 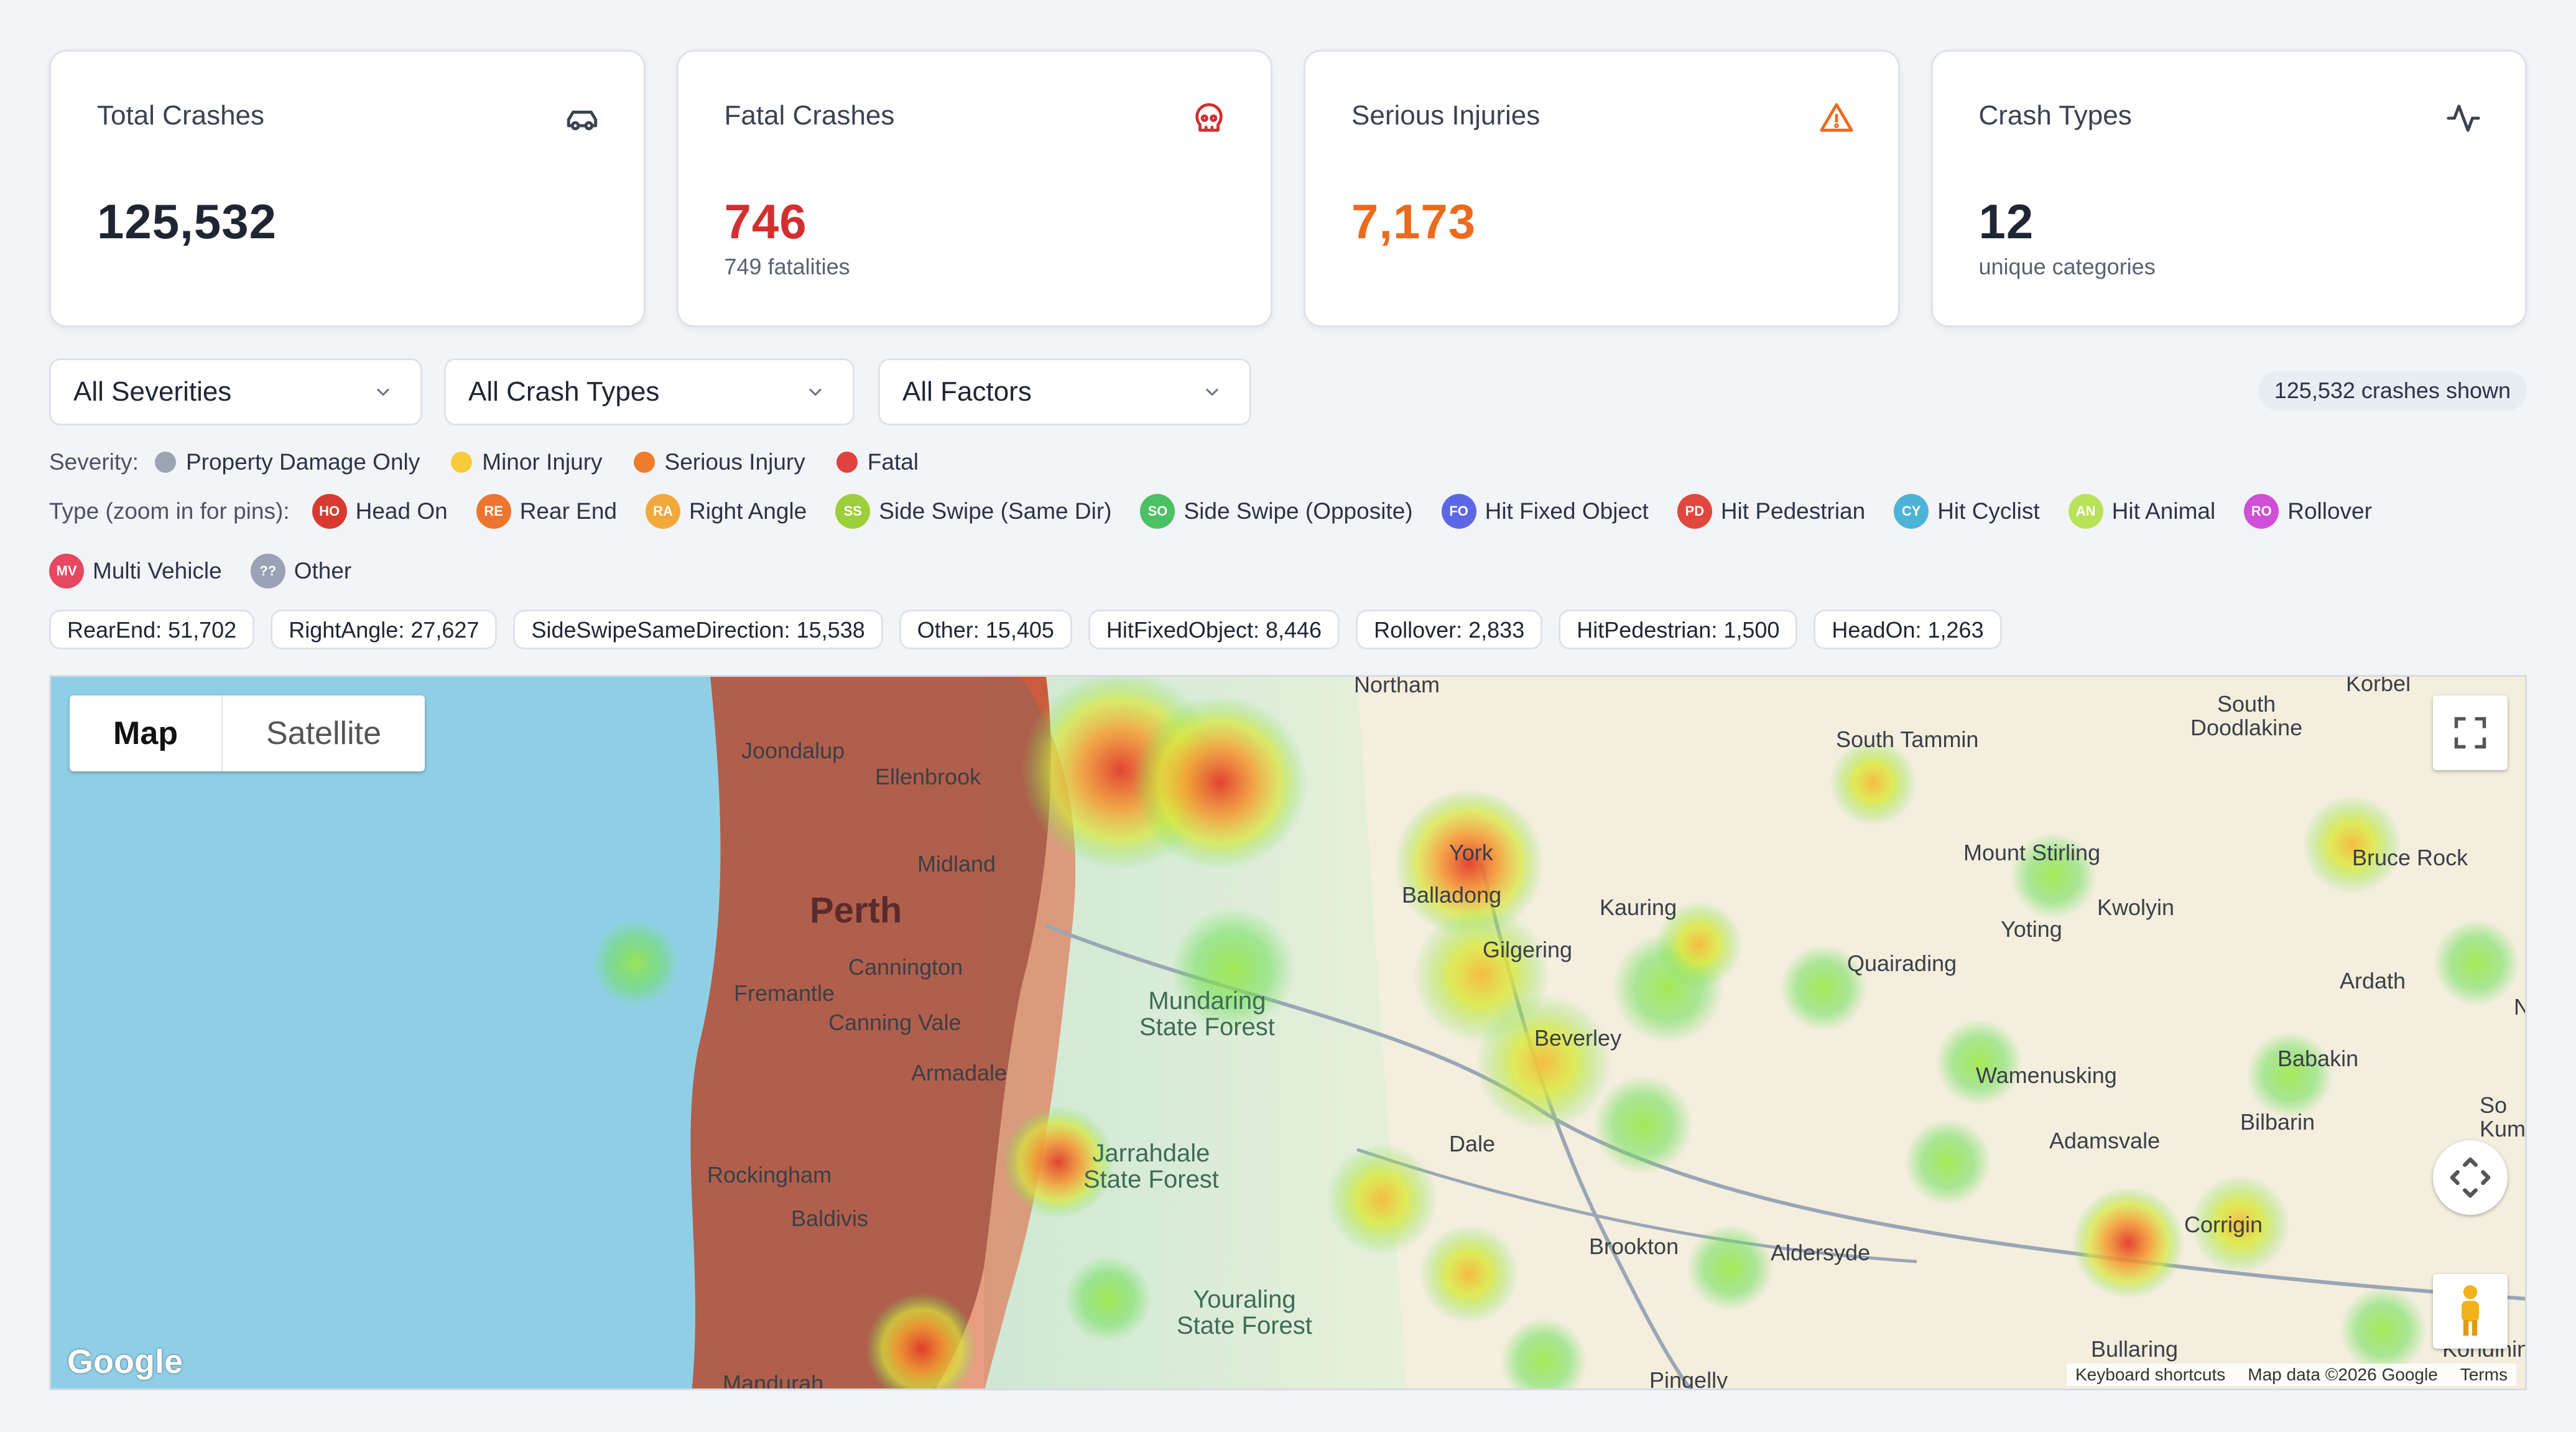 What do you see at coordinates (2519, 1007) in the screenshot?
I see `place-label: N` at bounding box center [2519, 1007].